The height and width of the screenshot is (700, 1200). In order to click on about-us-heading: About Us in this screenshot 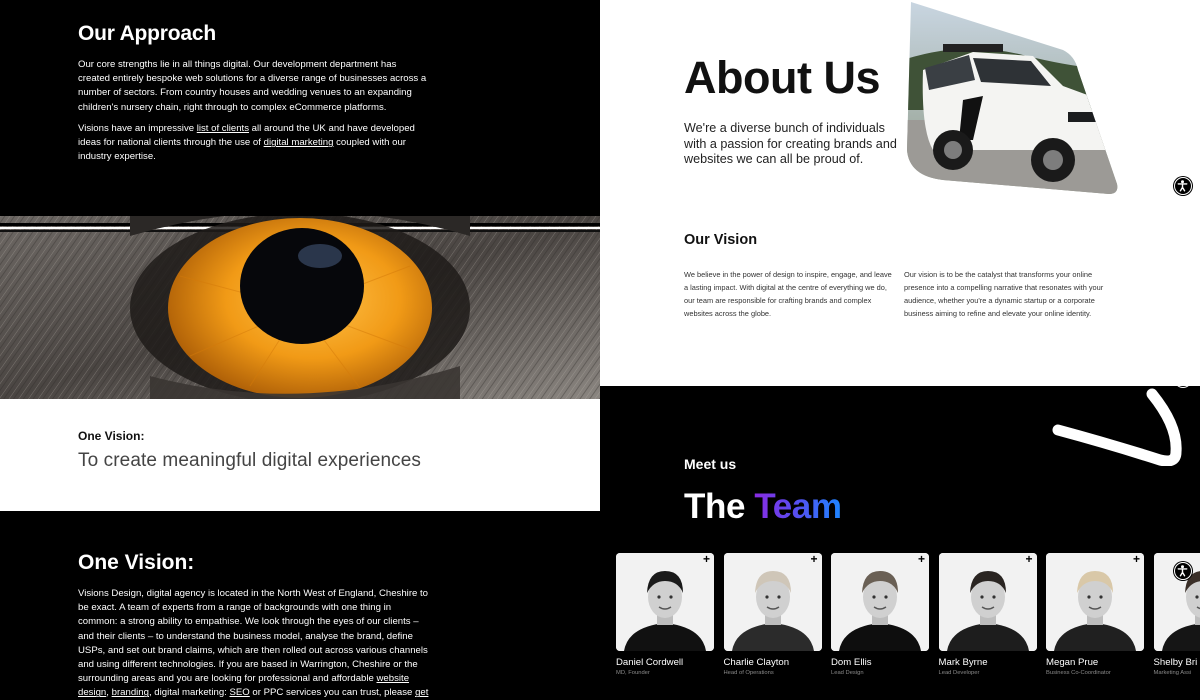, I will do `click(782, 77)`.